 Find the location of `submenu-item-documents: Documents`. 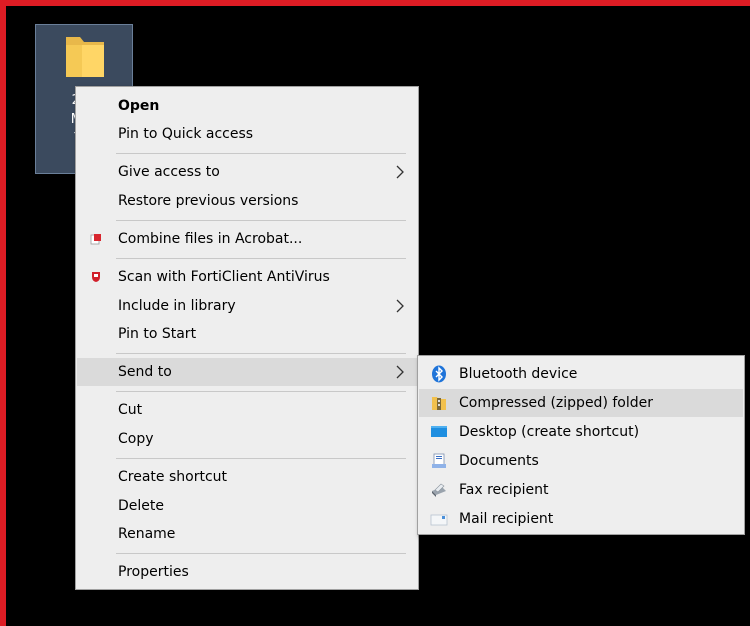

submenu-item-documents: Documents is located at coordinates (581, 461).